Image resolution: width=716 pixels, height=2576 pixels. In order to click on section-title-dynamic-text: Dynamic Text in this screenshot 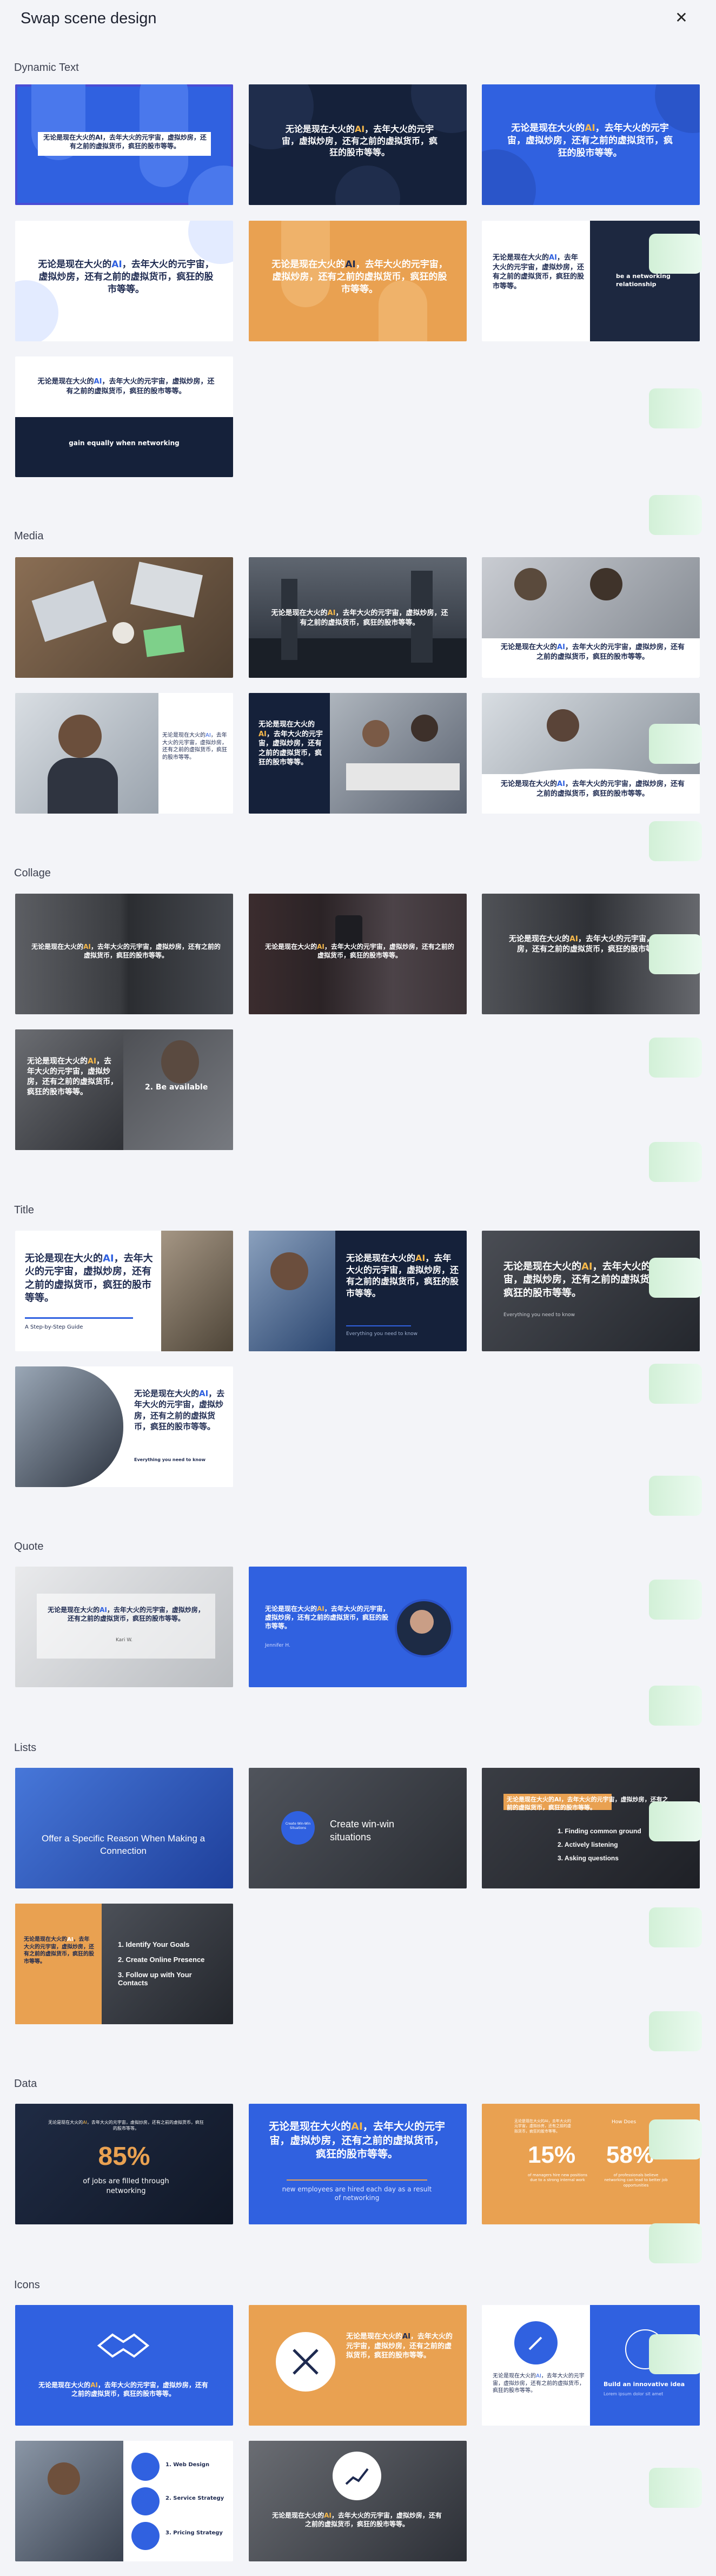, I will do `click(47, 68)`.